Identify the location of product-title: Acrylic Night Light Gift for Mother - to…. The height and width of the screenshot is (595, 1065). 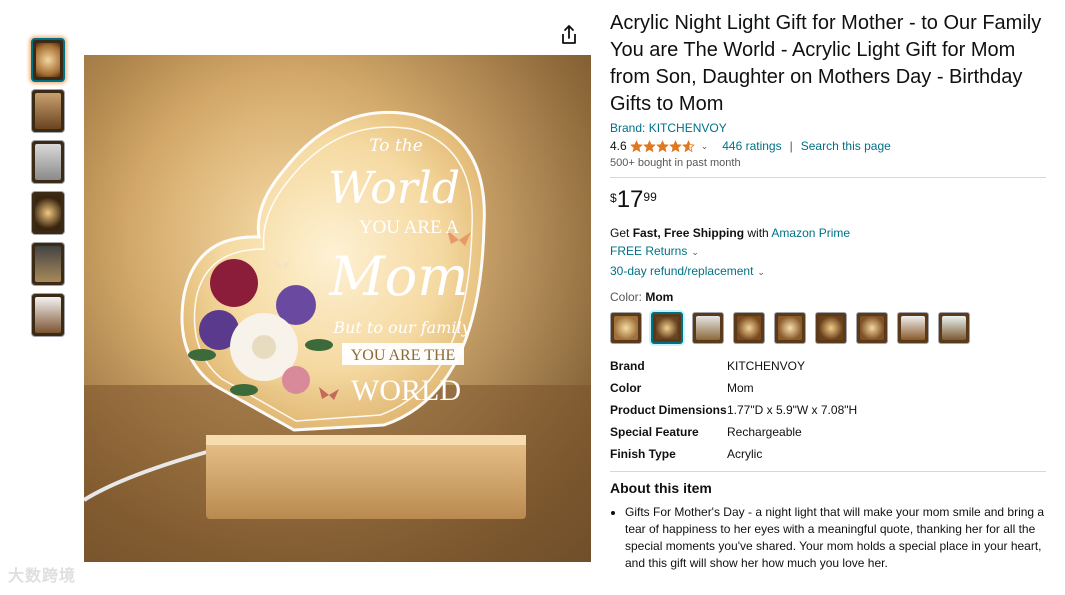
(826, 63).